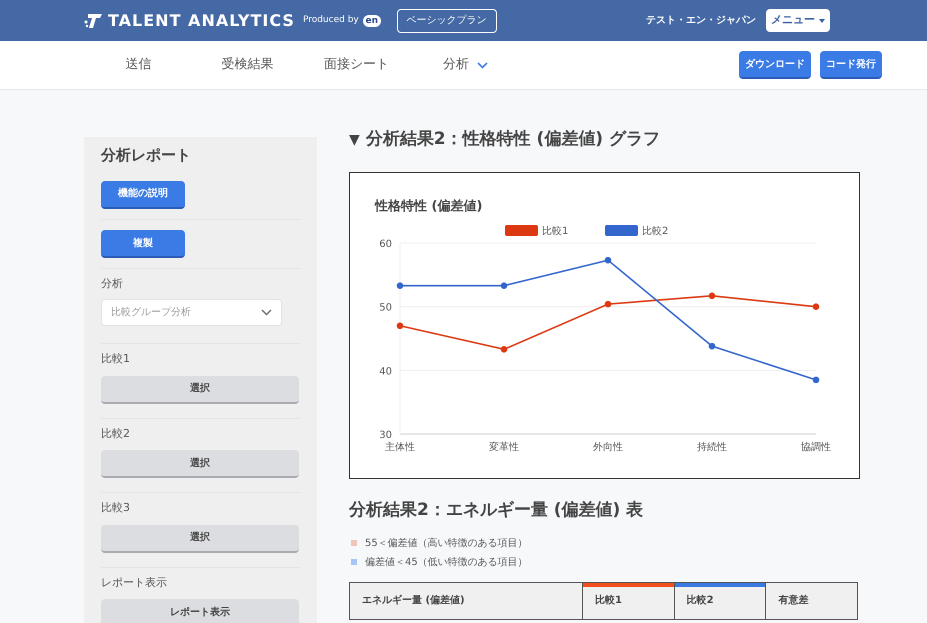 The height and width of the screenshot is (623, 927). I want to click on legend-label: 比較2, so click(655, 231).